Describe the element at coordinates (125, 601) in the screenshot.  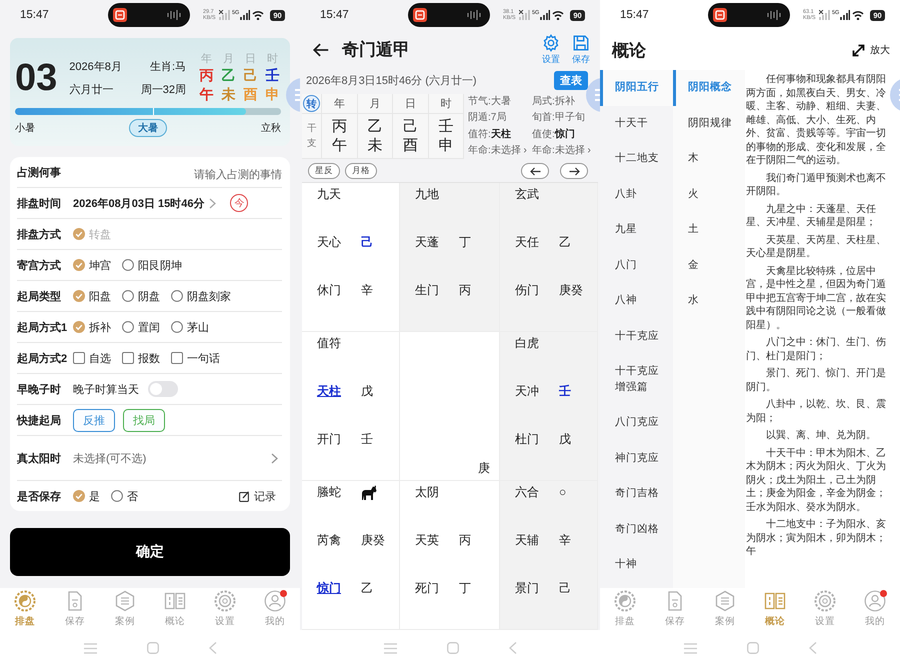
I see `list-hexagon-icon` at that location.